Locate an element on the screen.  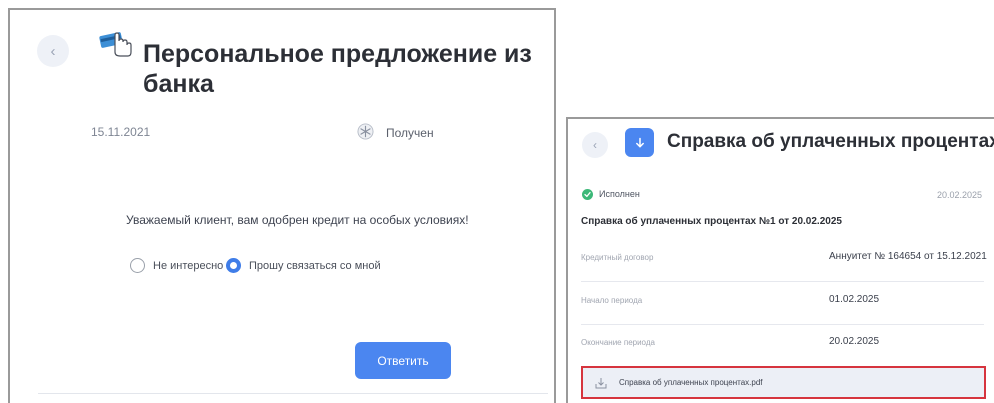
offer-date: 15.11.2021 is located at coordinates (121, 132).